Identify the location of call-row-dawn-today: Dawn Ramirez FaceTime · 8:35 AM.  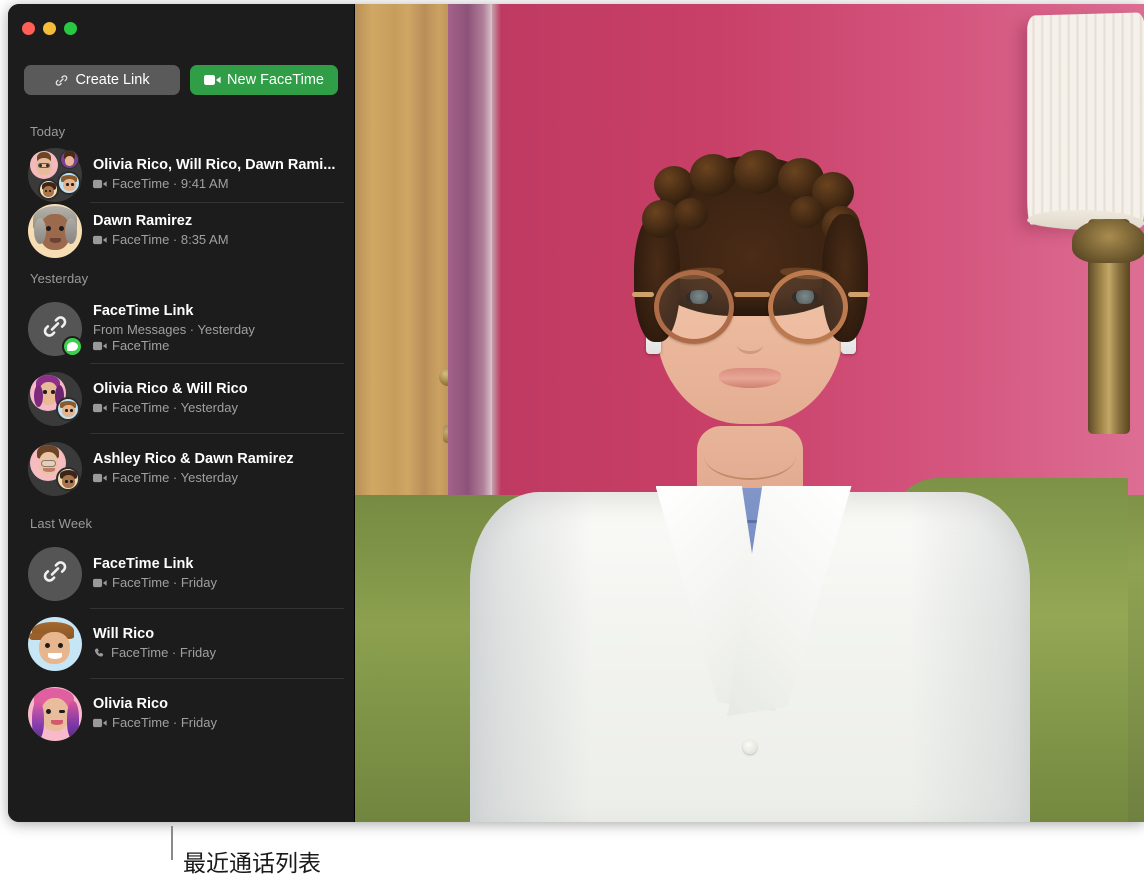
(181, 231).